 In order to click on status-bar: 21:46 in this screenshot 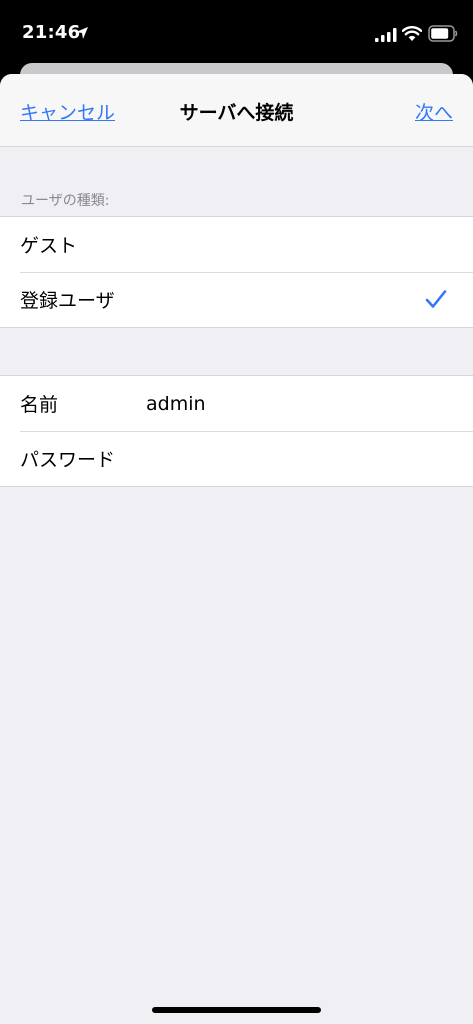, I will do `click(236, 31)`.